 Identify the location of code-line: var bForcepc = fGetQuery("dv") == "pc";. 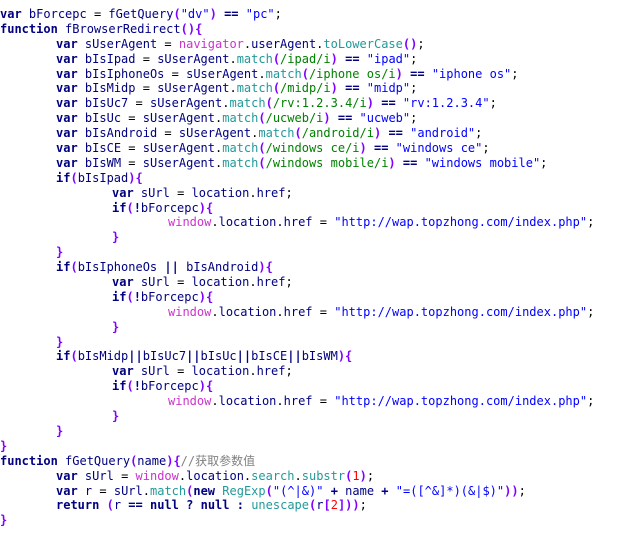
(141, 14).